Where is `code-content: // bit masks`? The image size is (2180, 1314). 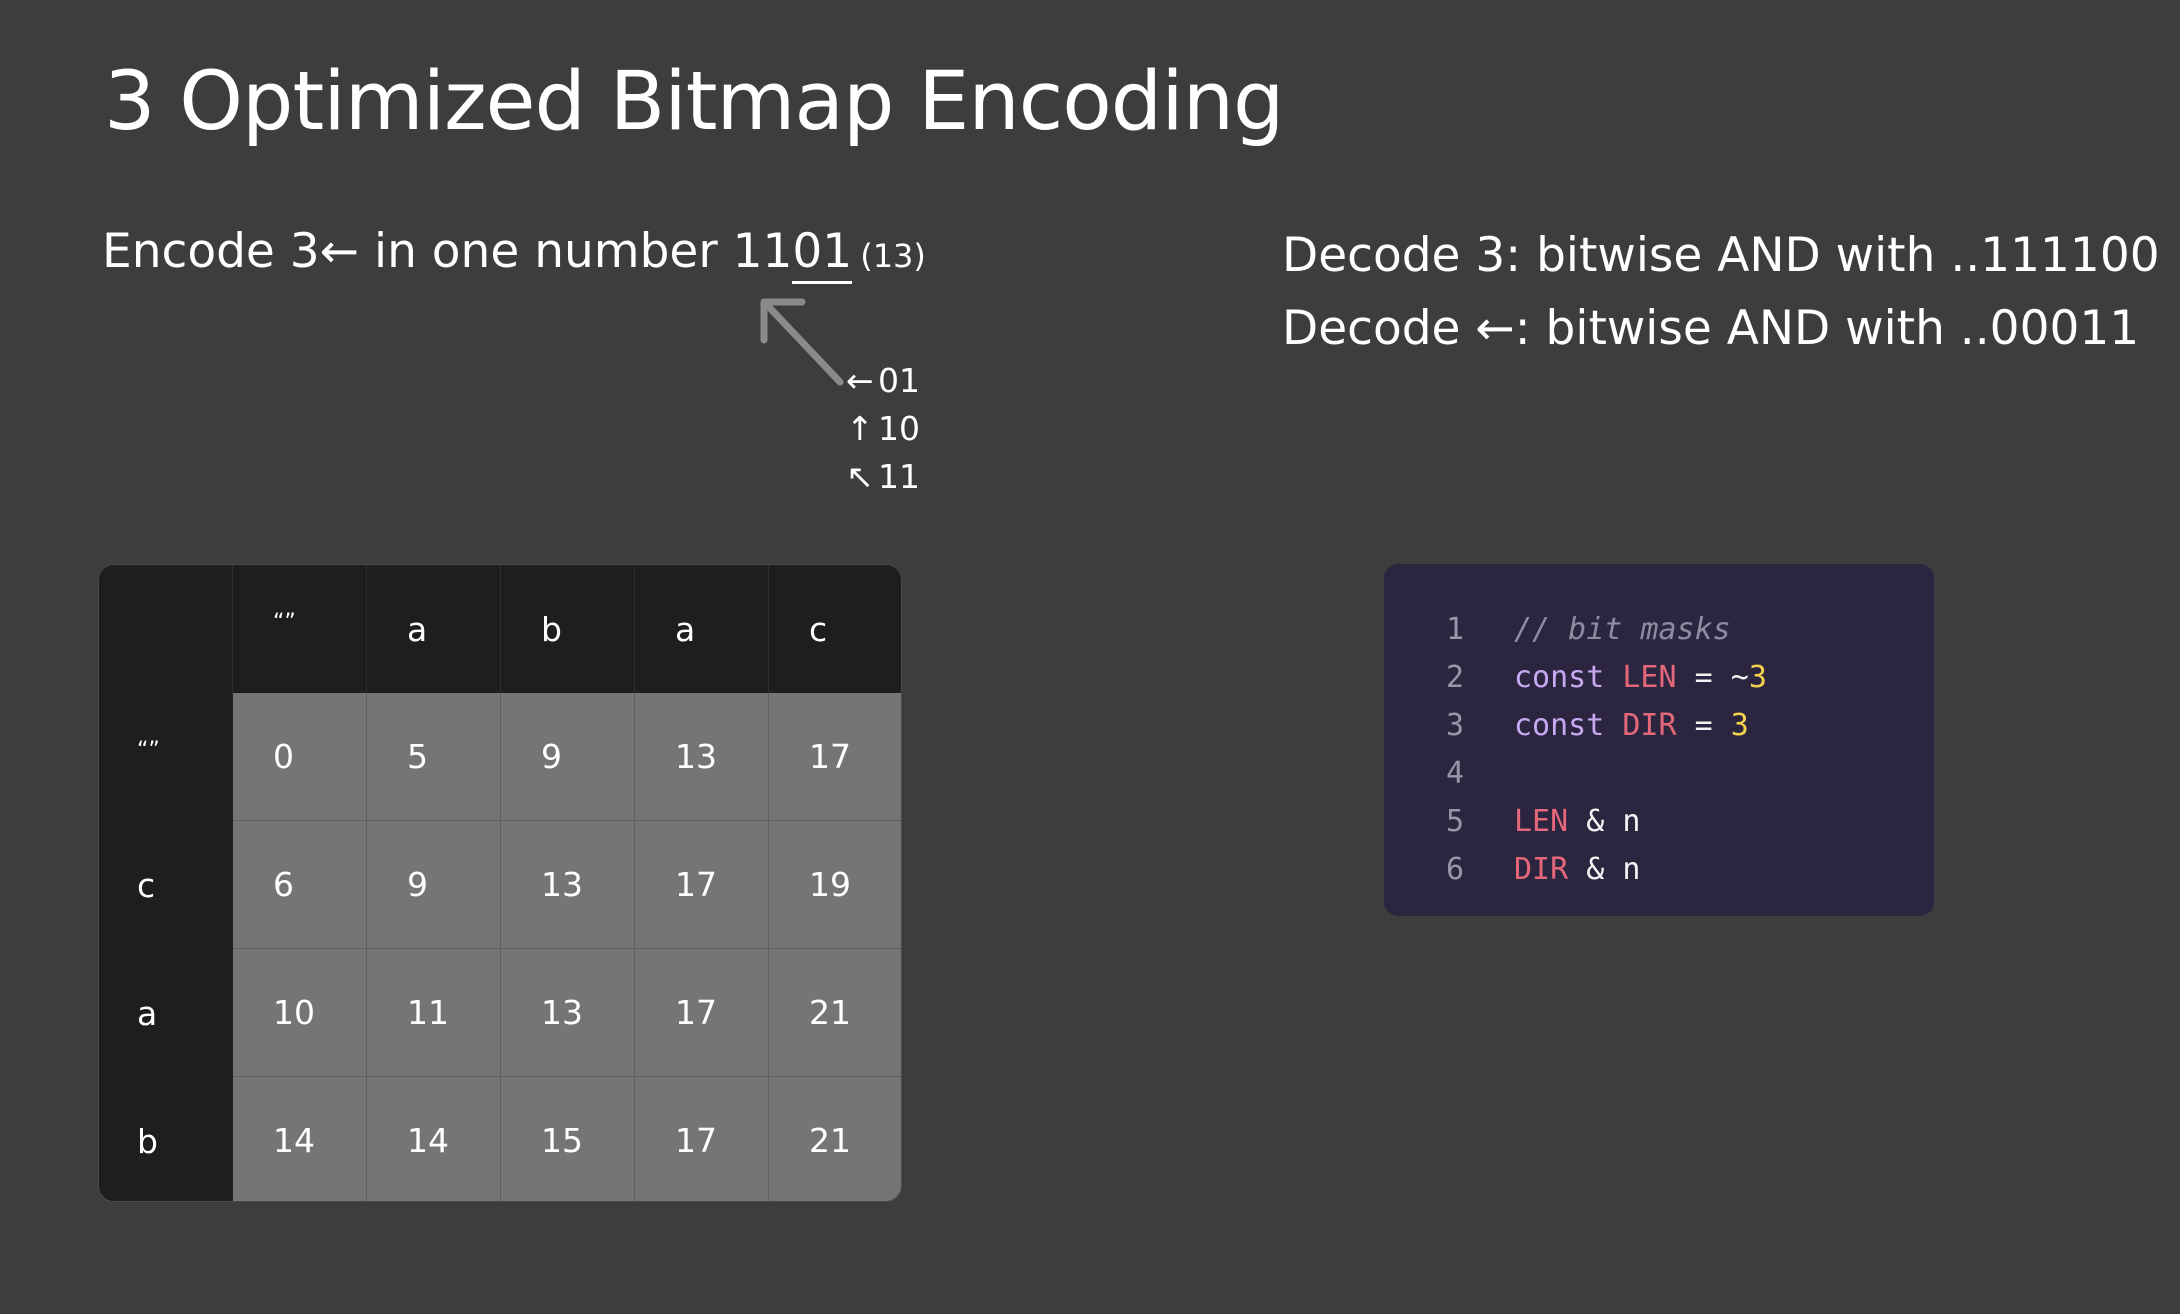 code-content: // bit masks is located at coordinates (1622, 630).